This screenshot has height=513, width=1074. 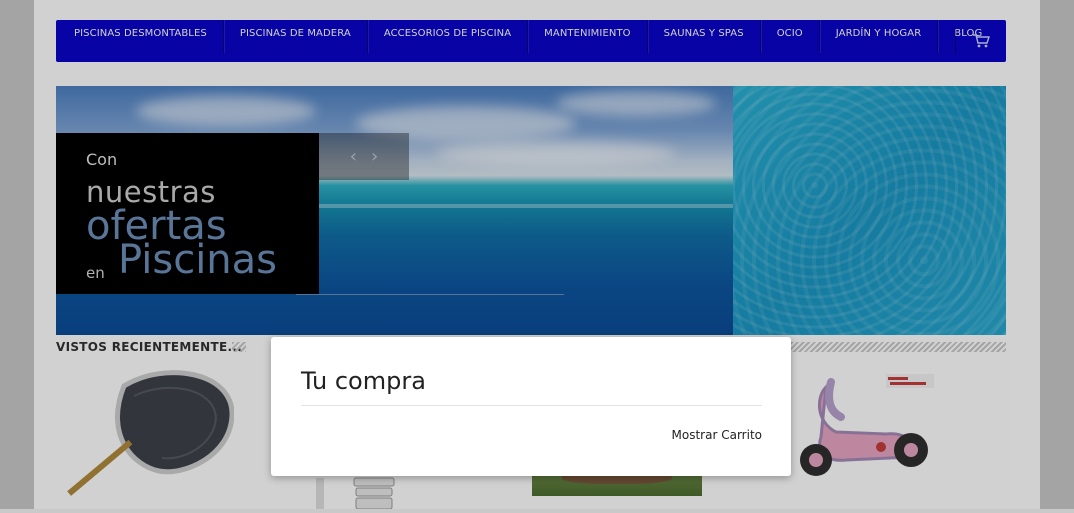 I want to click on show-cart-link: Mostrar Carrito, so click(x=717, y=435).